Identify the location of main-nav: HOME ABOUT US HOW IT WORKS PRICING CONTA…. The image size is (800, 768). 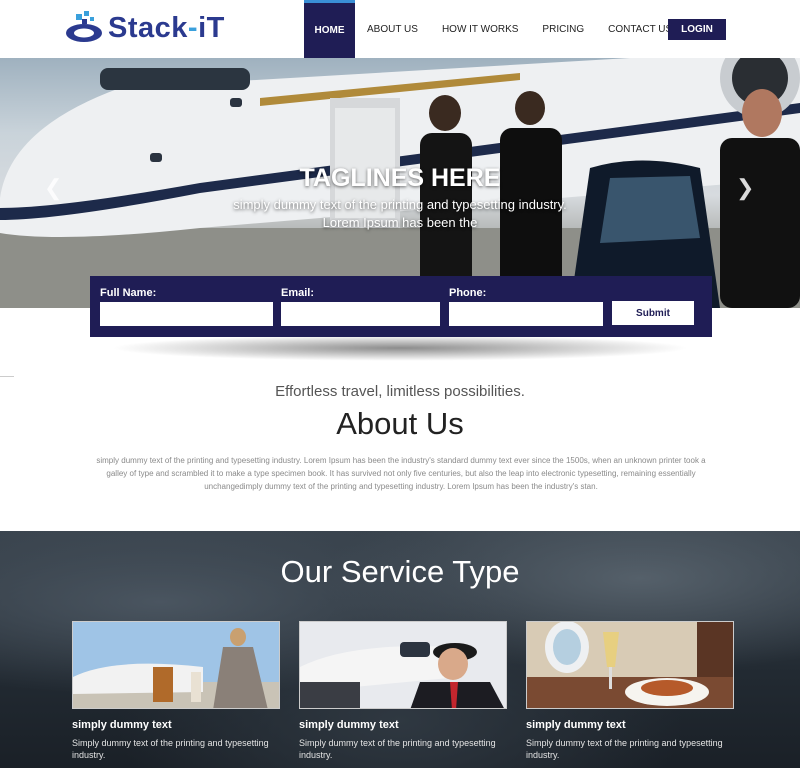
(494, 29).